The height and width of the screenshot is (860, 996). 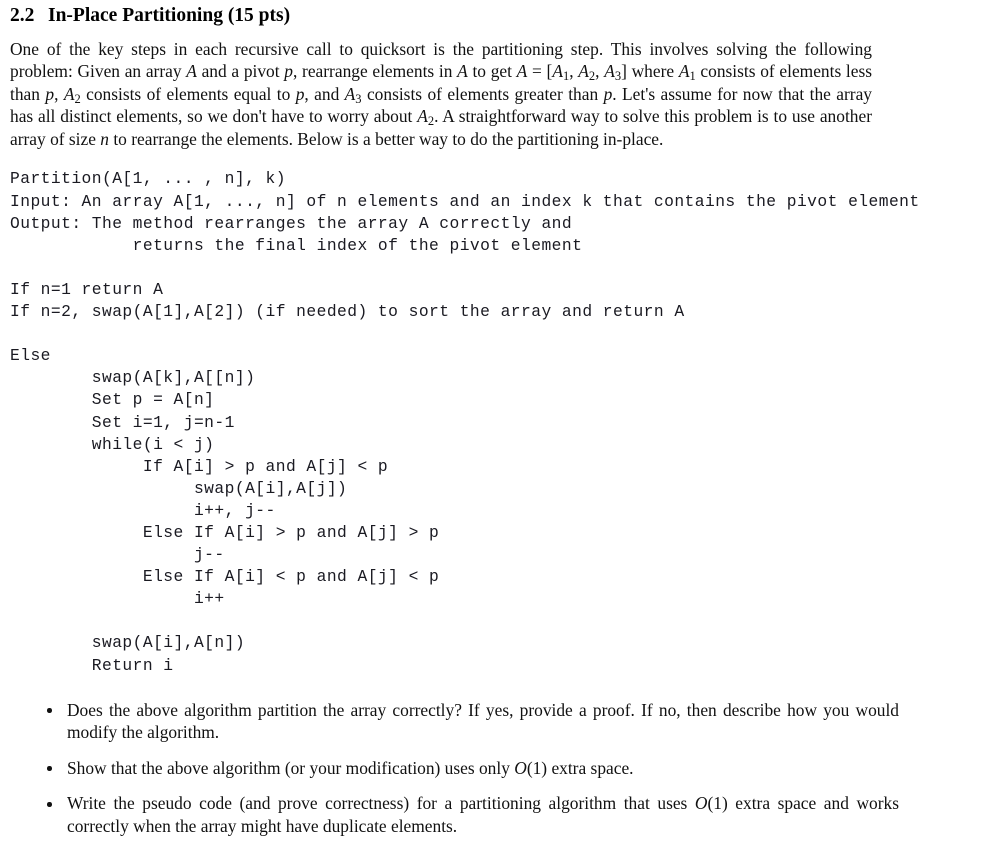 I want to click on code-line: Else If A[i] < p and A[j] < p, so click(x=225, y=577).